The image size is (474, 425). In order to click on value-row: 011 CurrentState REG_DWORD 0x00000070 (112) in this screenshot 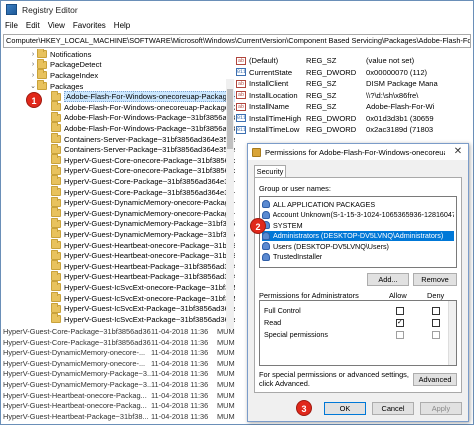, I will do `click(354, 73)`.